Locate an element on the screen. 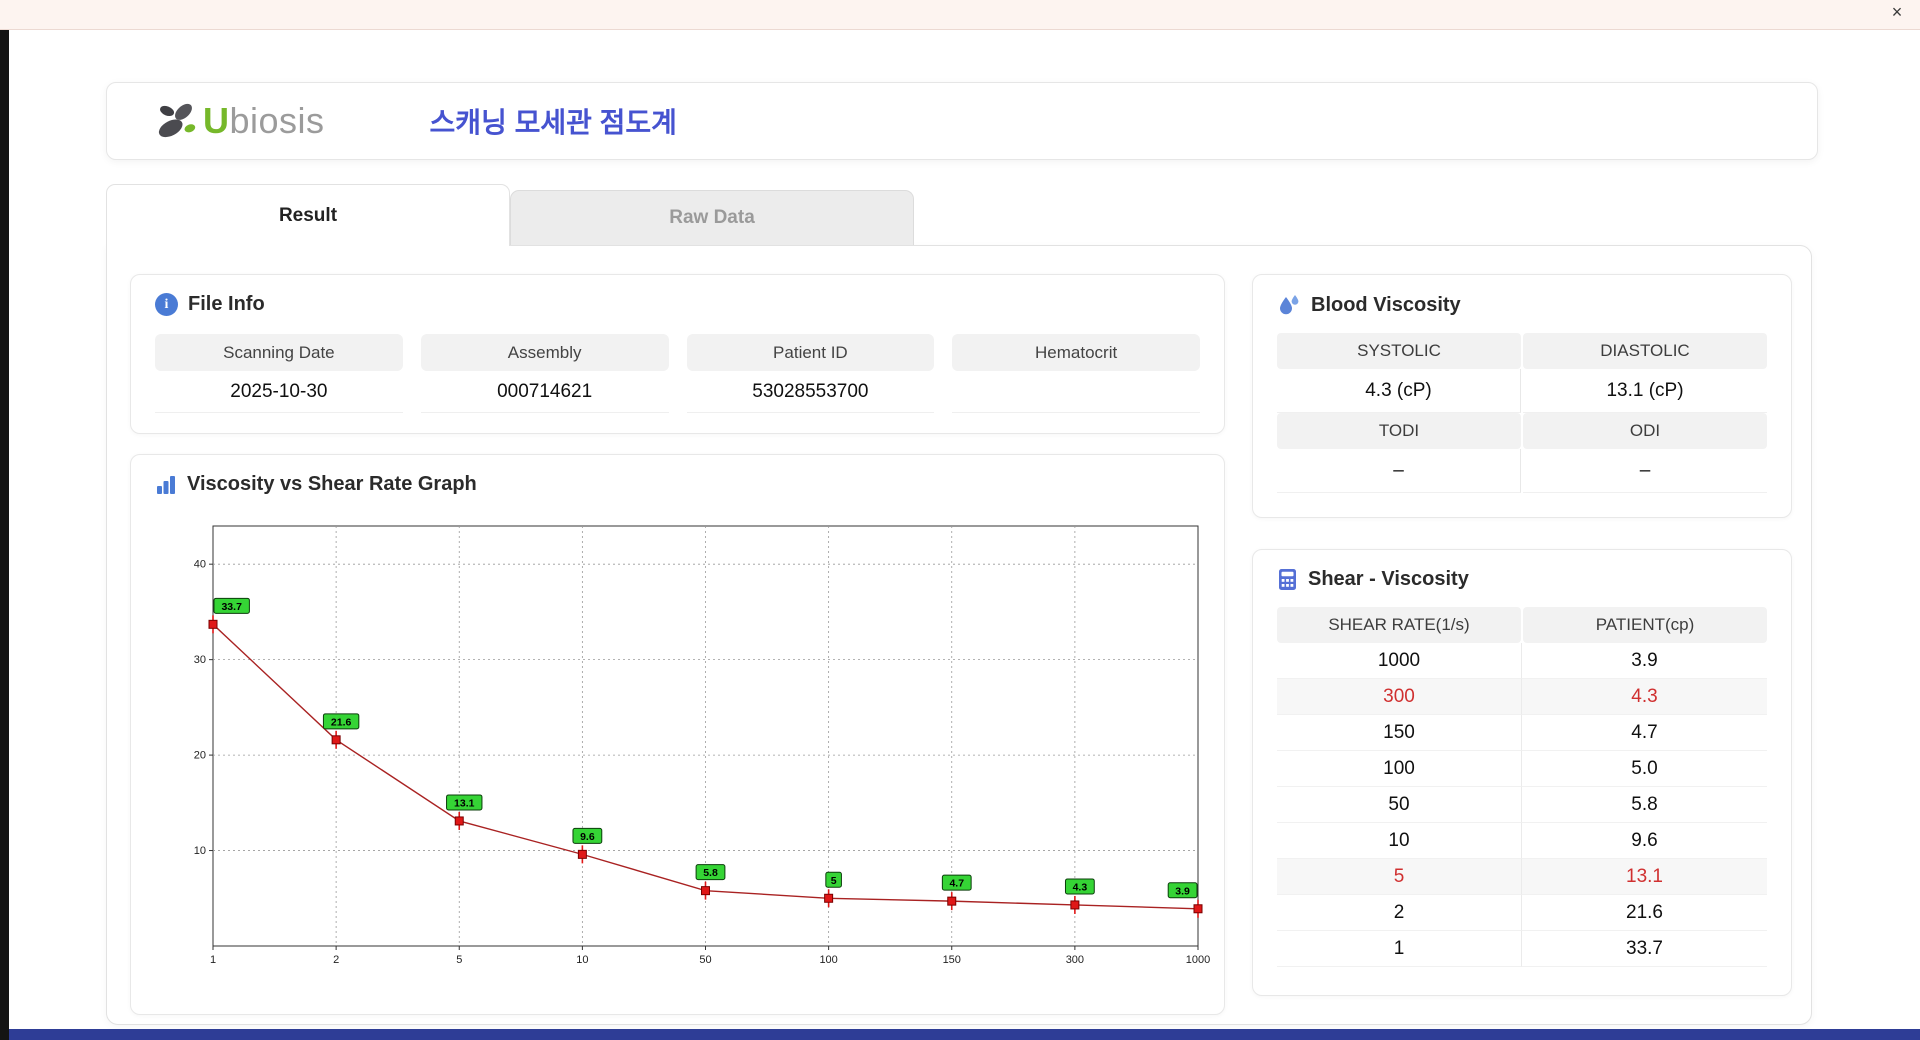 The image size is (1920, 1040). bv-value-odi: – is located at coordinates (1645, 471).